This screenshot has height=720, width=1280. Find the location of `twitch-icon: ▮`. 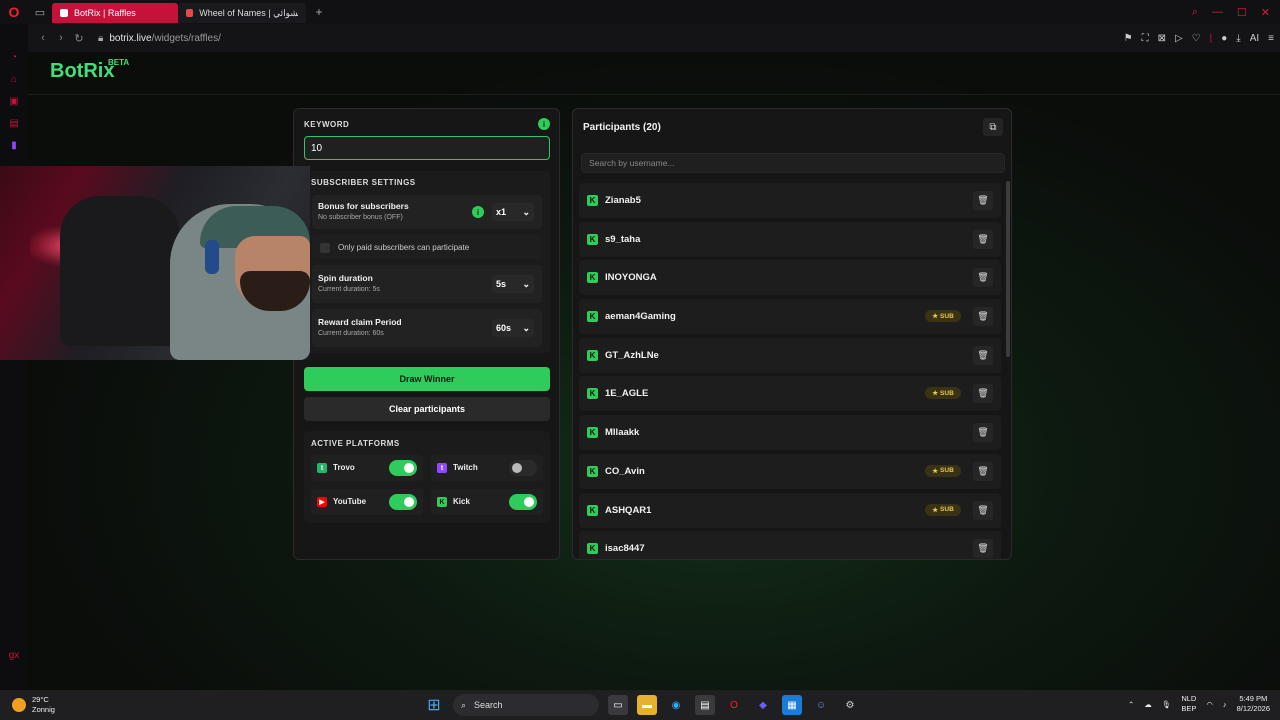

twitch-icon: ▮ is located at coordinates (14, 145).